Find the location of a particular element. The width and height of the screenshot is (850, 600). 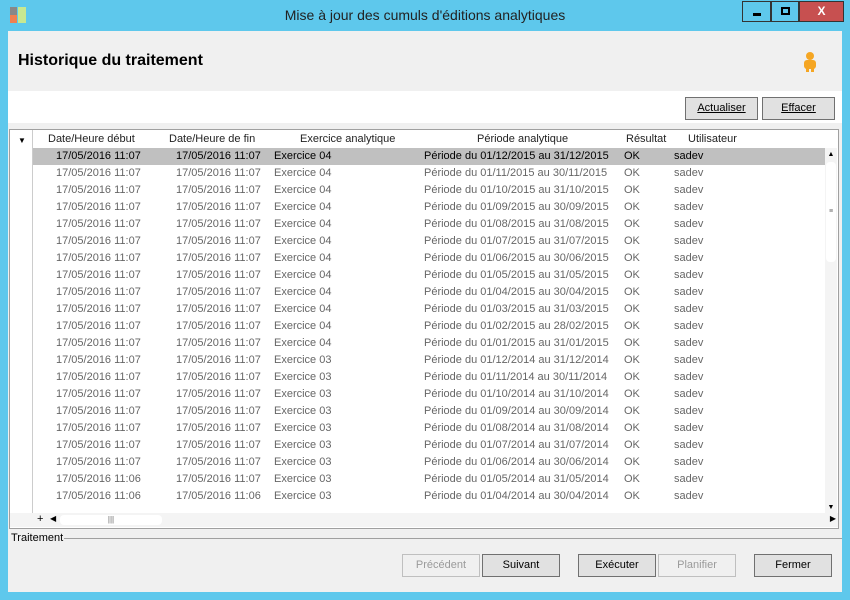

execute-button: Exécuter is located at coordinates (617, 565).